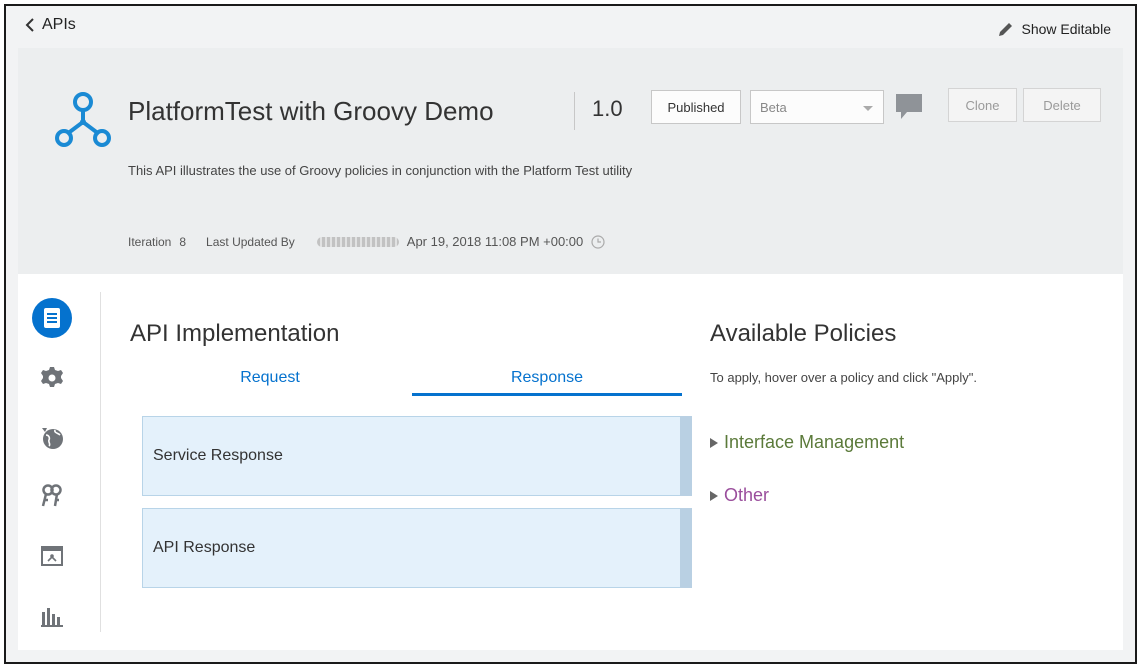 The width and height of the screenshot is (1141, 668). I want to click on show-editable-link: Show Editable, so click(1054, 29).